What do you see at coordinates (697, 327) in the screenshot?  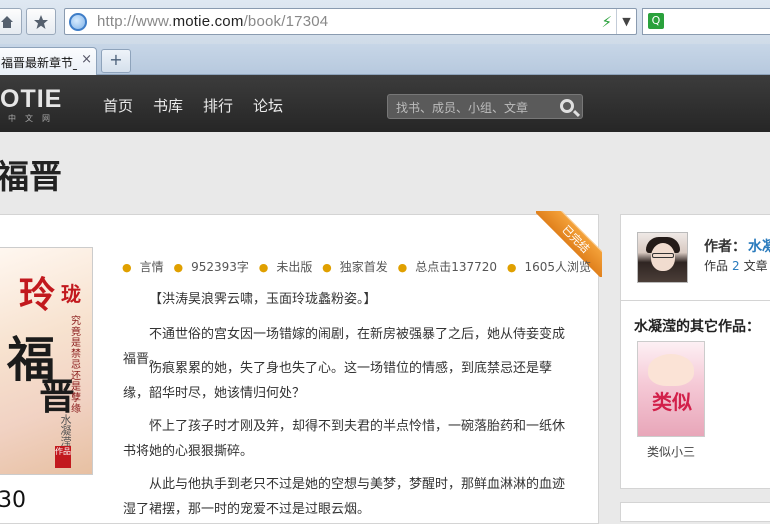 I see `other-works-heading: 水凝滢的其它作品：` at bounding box center [697, 327].